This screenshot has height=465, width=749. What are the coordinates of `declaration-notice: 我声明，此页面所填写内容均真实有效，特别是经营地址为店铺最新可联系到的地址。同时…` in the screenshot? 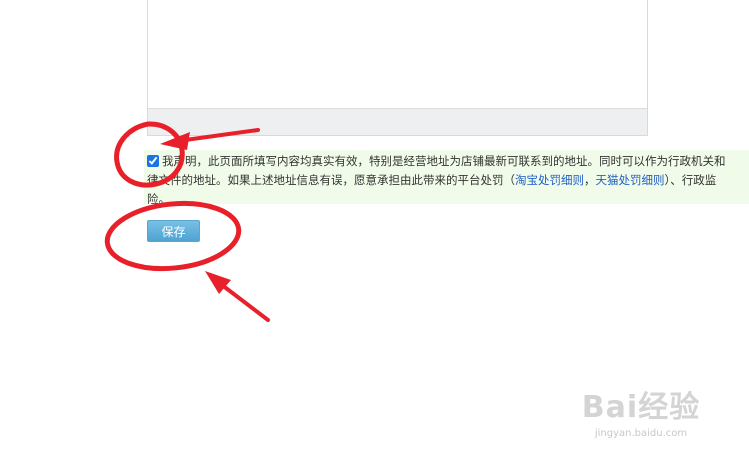 It's located at (446, 177).